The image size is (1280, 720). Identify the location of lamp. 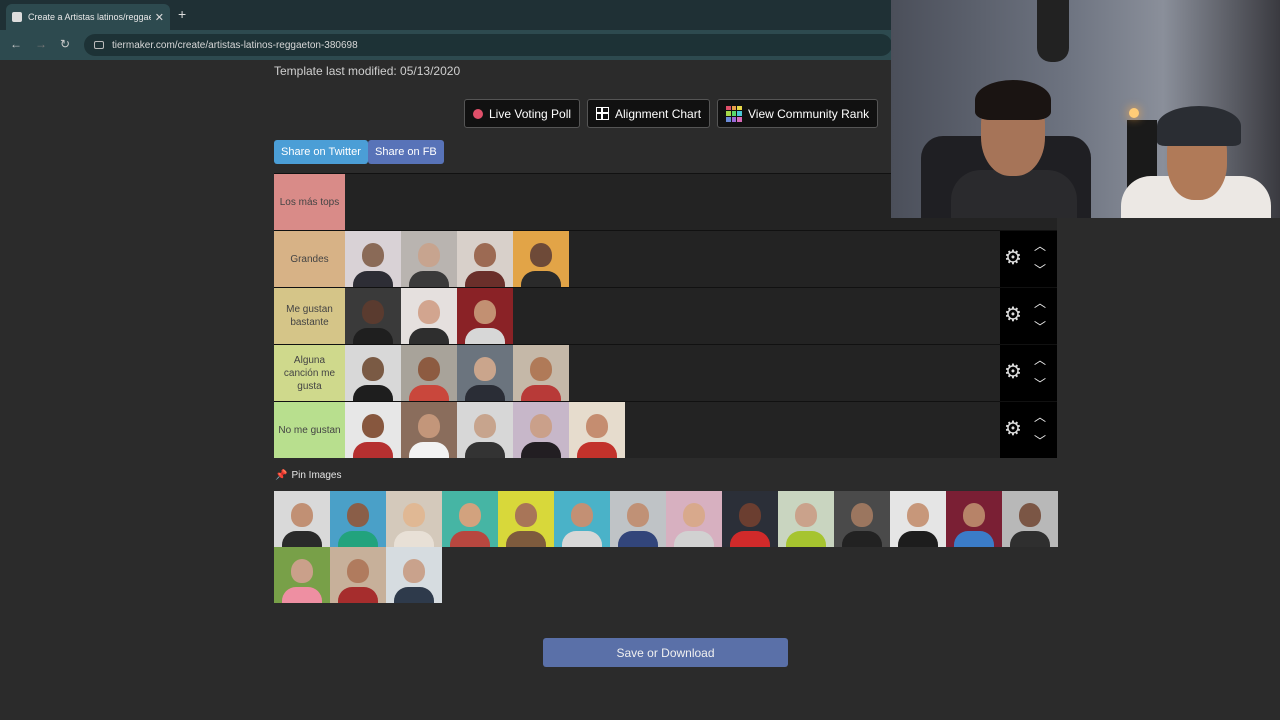
(1134, 113).